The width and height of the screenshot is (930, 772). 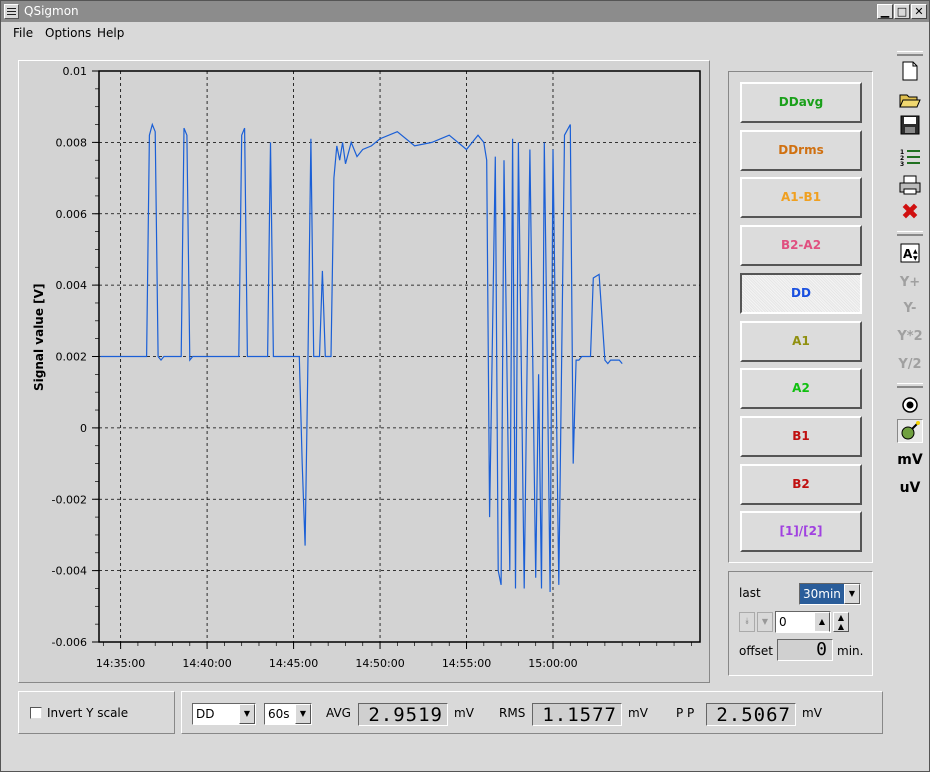 What do you see at coordinates (403, 714) in the screenshot?
I see `avg-display: 2.9519` at bounding box center [403, 714].